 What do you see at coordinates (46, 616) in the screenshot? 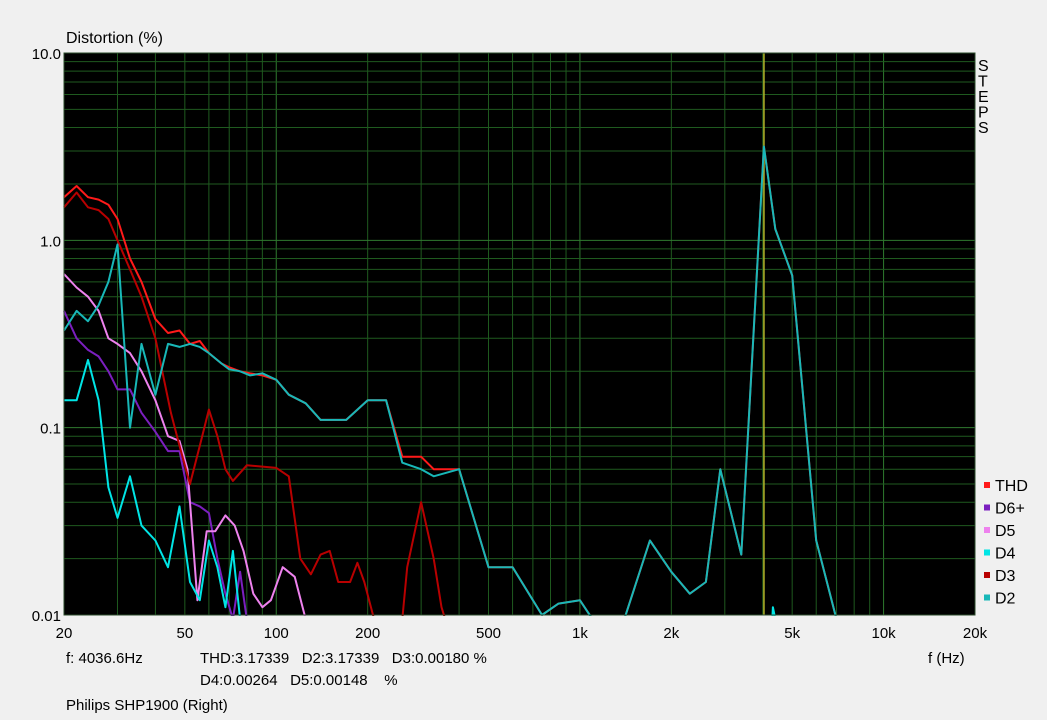
I see `y-tick-label: 0.01` at bounding box center [46, 616].